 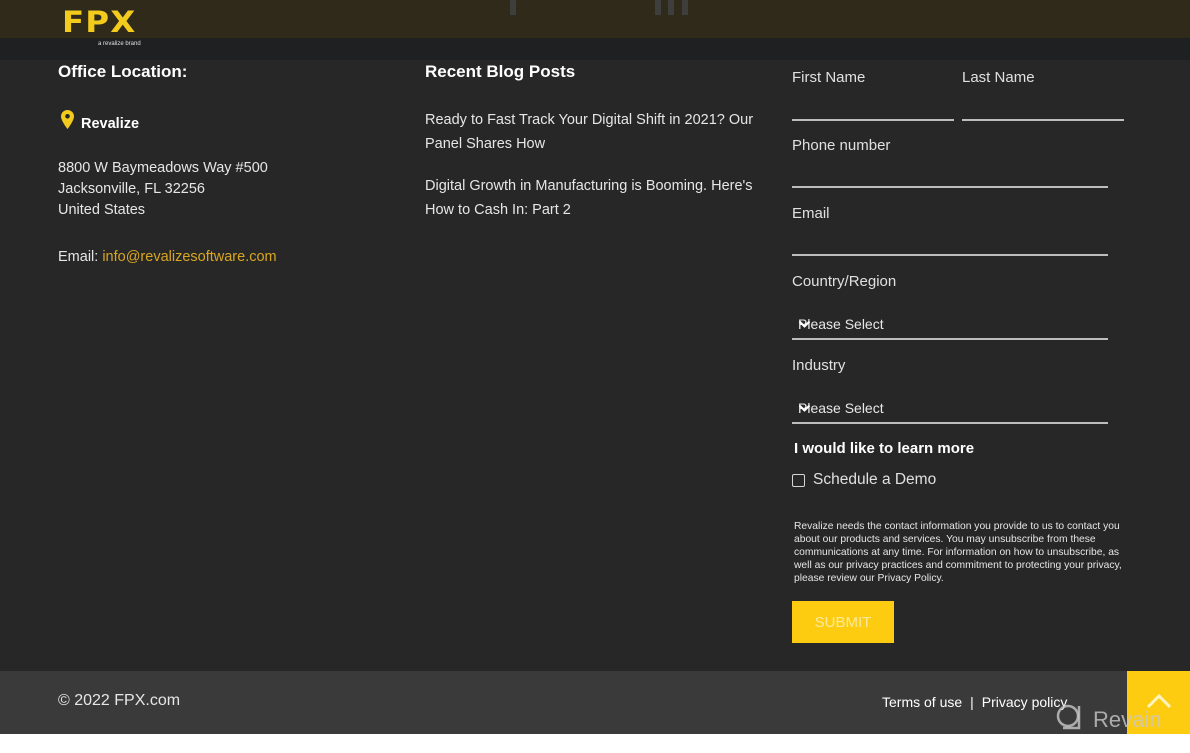 What do you see at coordinates (123, 71) in the screenshot?
I see `office-heading: Office Location:` at bounding box center [123, 71].